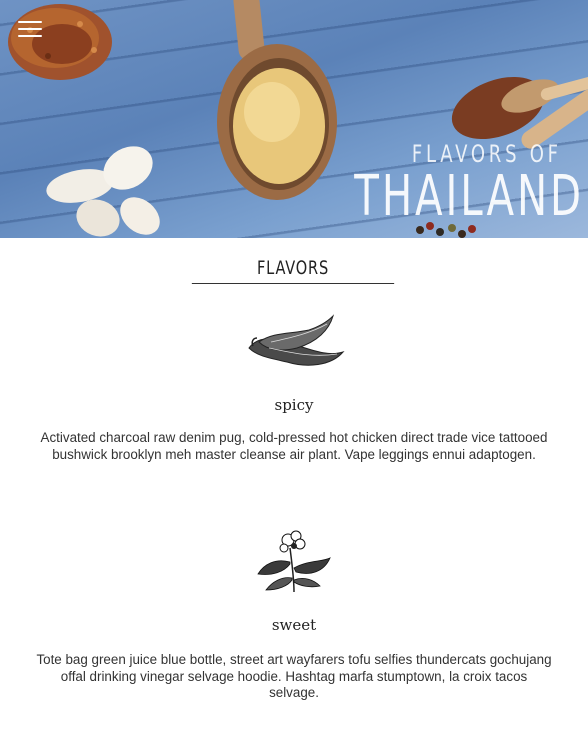 Image resolution: width=588 pixels, height=734 pixels. I want to click on peppercorn-pile, so click(60, 42).